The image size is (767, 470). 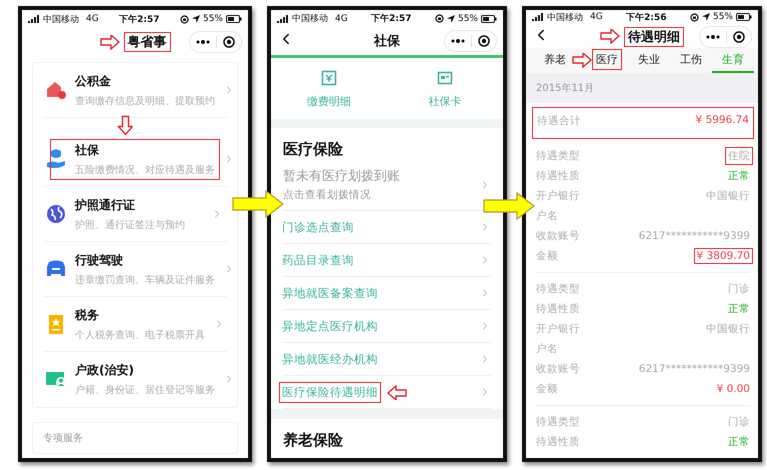 I want to click on tab-label: 养老, so click(x=555, y=60).